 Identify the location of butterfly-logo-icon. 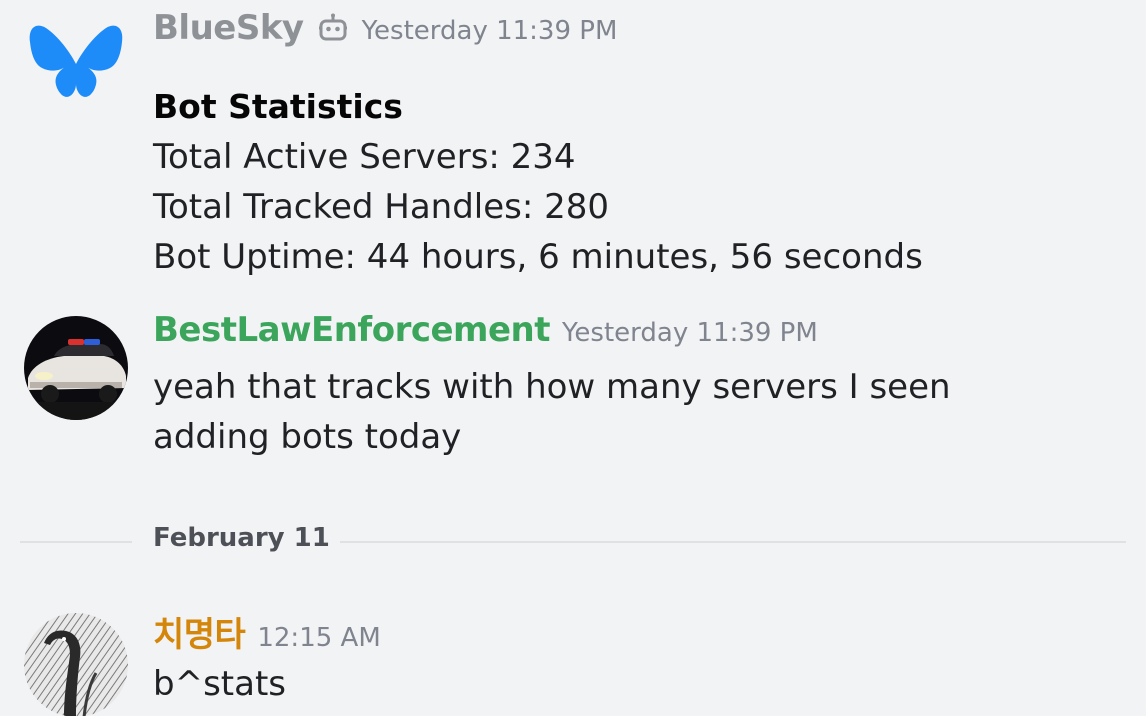
(76, 61).